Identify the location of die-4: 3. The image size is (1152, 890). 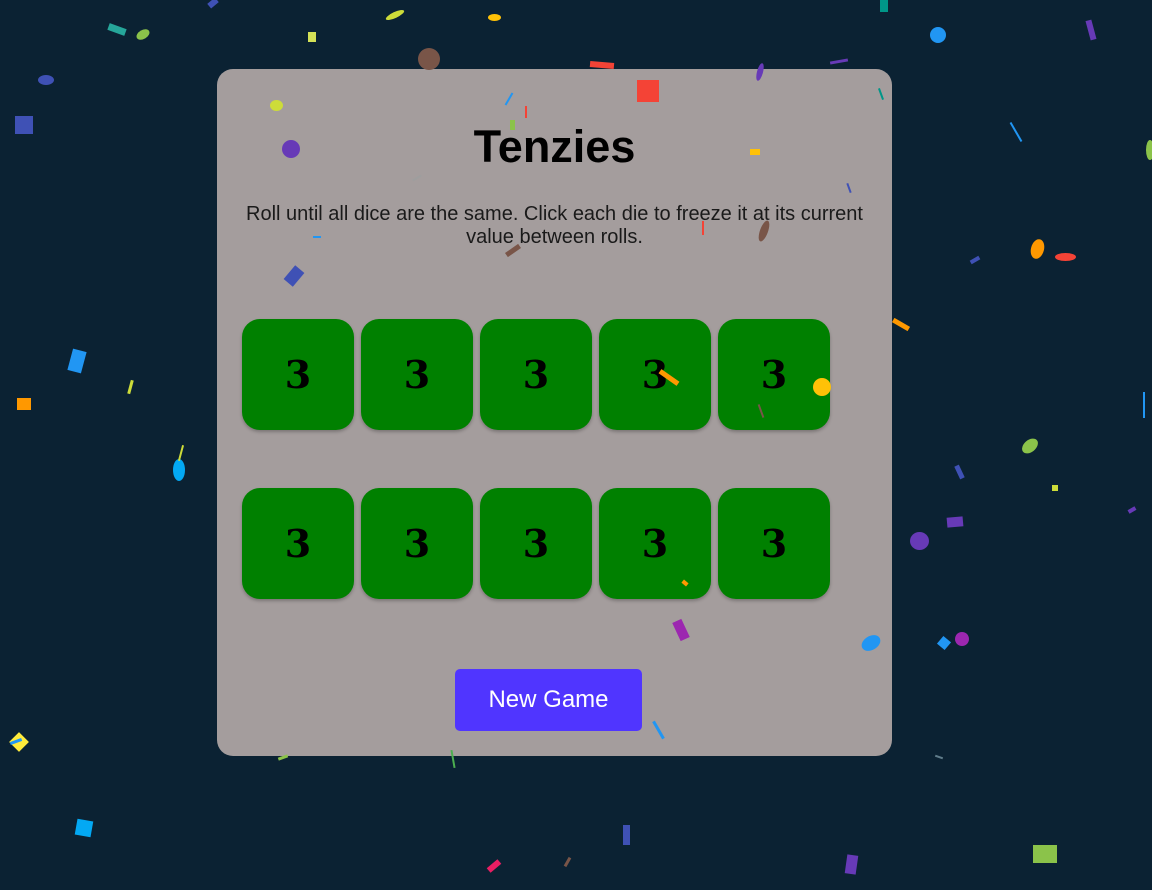
(655, 374).